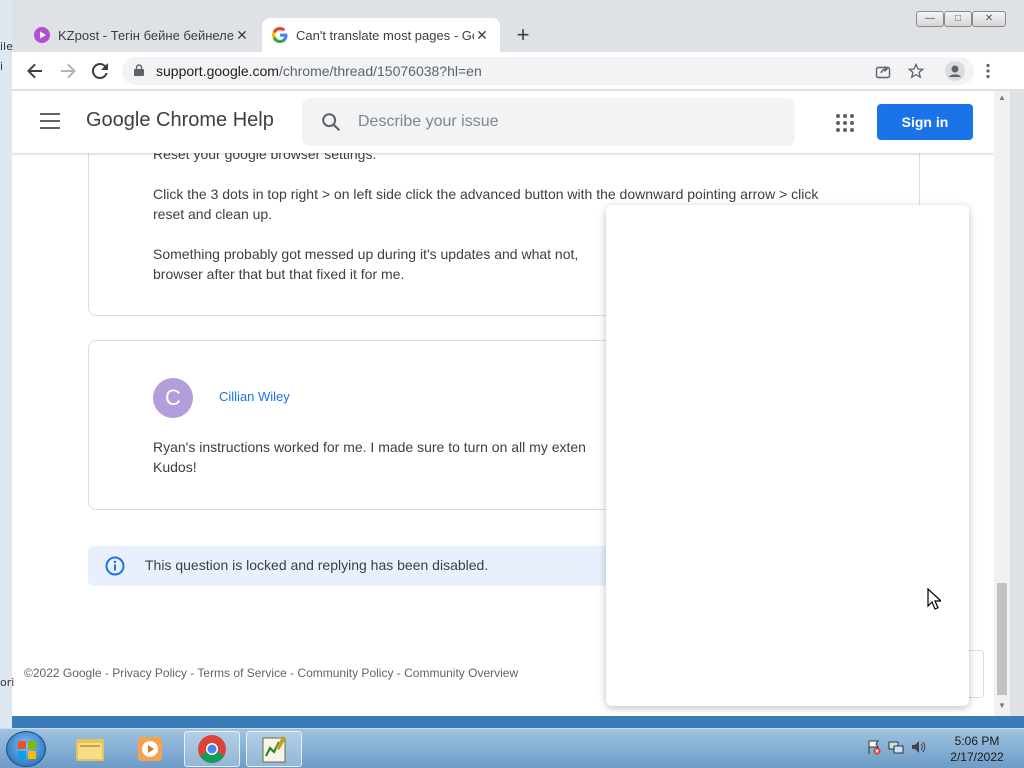 The image size is (1024, 768). What do you see at coordinates (955, 71) in the screenshot?
I see `profile-avatar-icon` at bounding box center [955, 71].